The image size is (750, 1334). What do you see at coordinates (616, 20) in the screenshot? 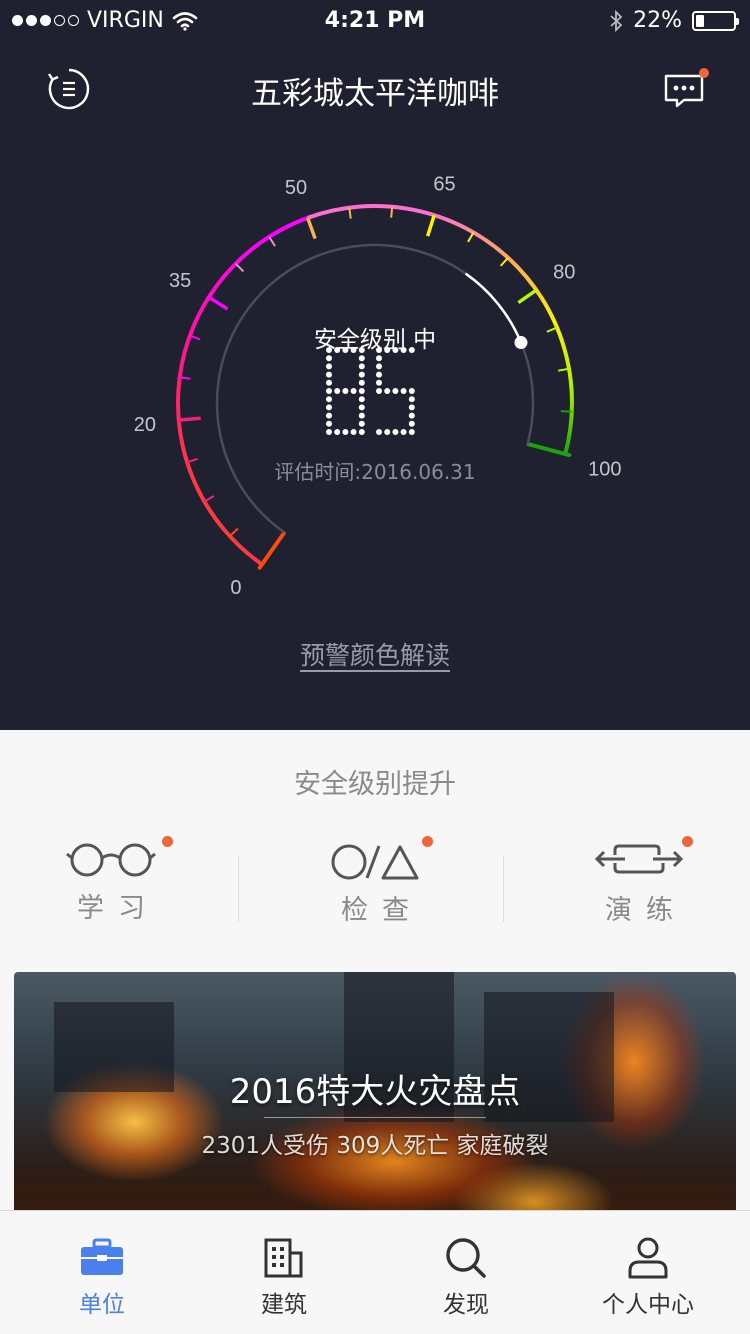
I see `bluetooth-icon` at bounding box center [616, 20].